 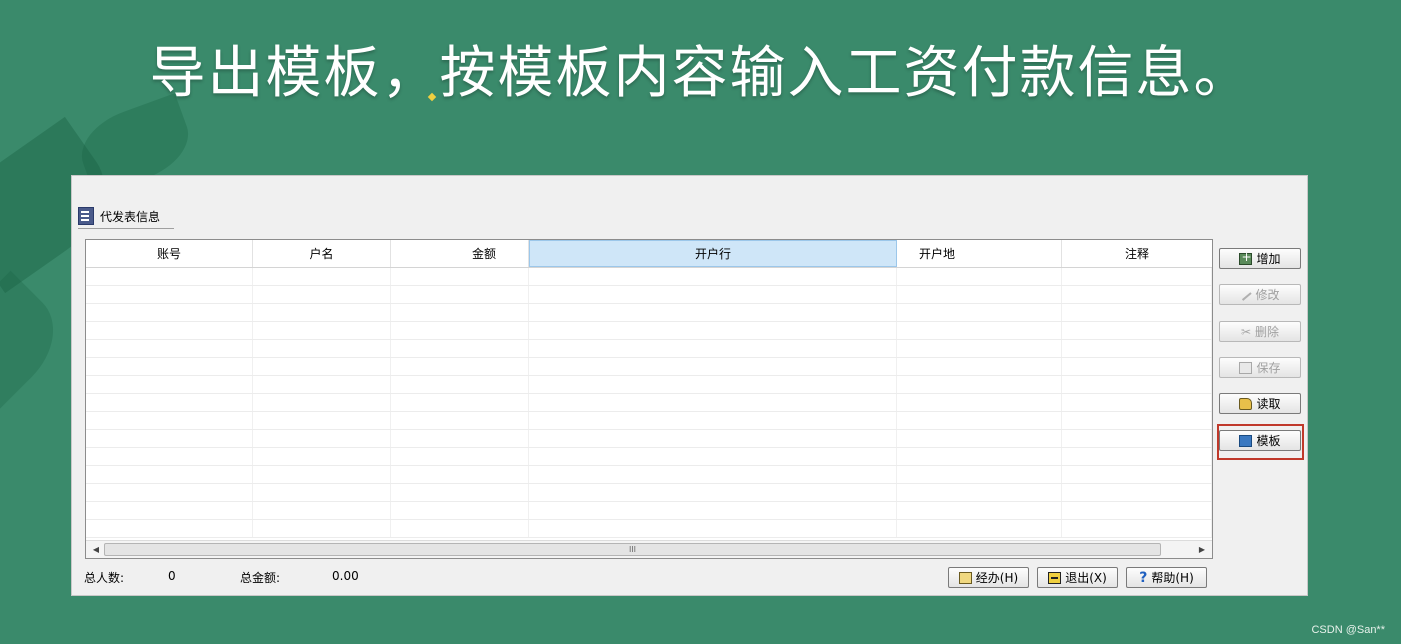 What do you see at coordinates (460, 253) in the screenshot?
I see `column-header-amount: 金额` at bounding box center [460, 253].